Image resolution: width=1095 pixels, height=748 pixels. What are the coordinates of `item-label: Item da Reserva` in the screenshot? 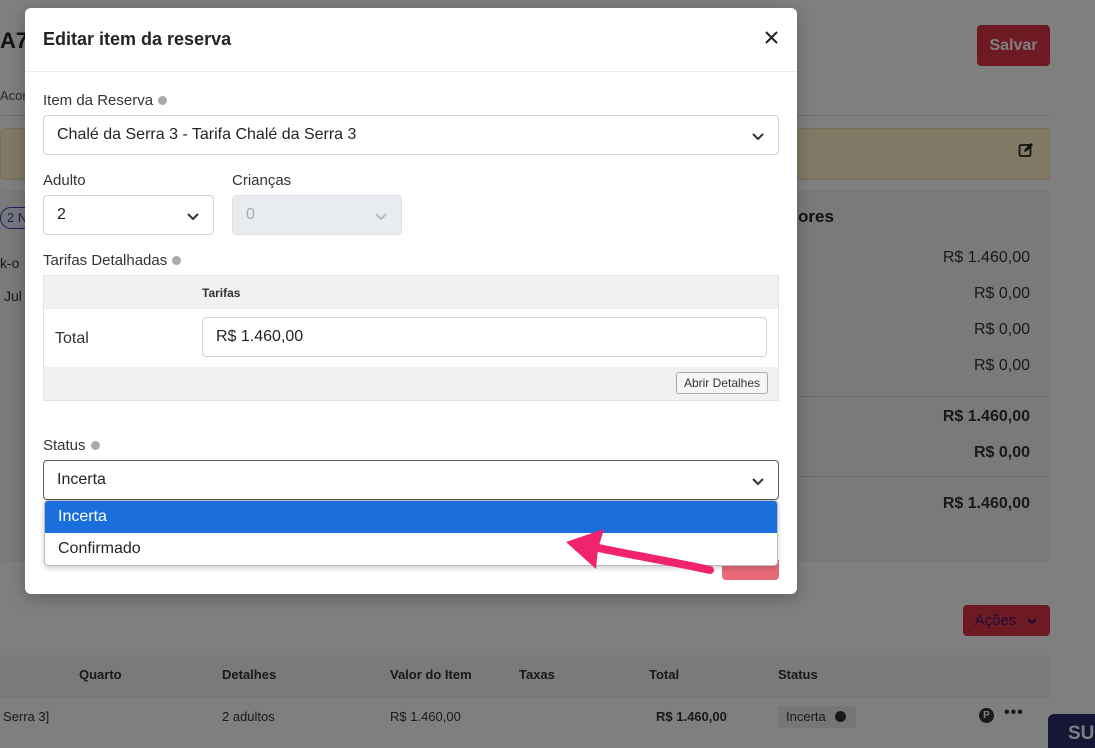 It's located at (105, 100).